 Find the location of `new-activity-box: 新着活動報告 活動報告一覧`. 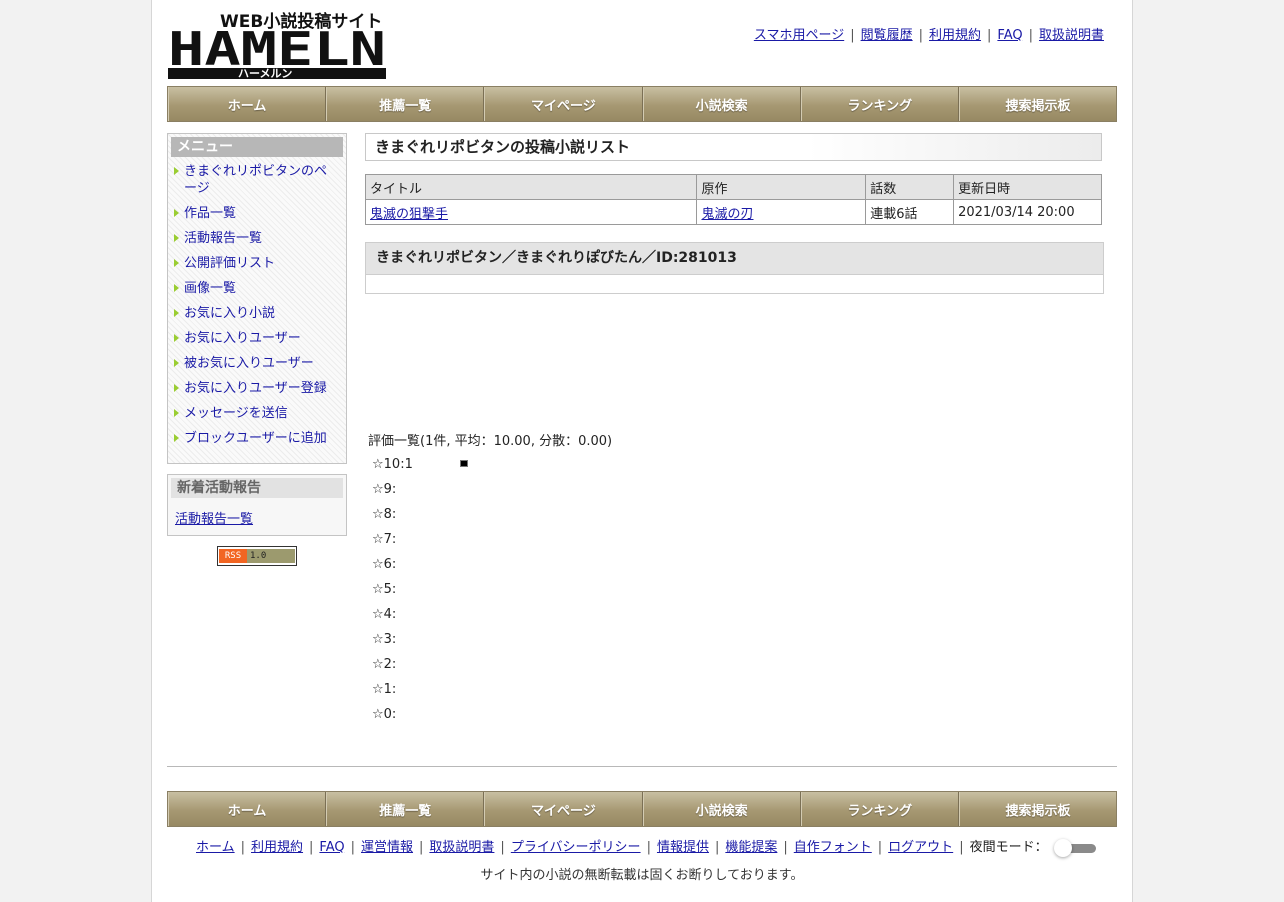

new-activity-box: 新着活動報告 活動報告一覧 is located at coordinates (257, 505).